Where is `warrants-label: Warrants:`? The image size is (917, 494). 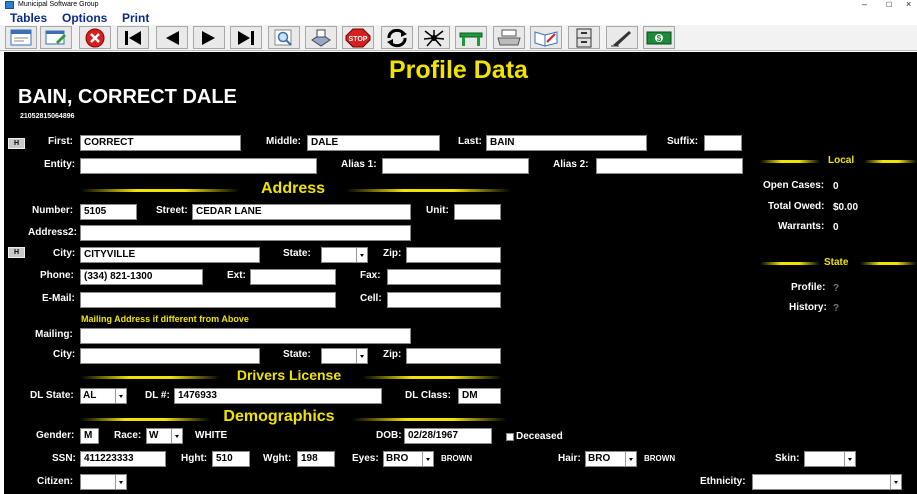 warrants-label: Warrants: is located at coordinates (801, 226).